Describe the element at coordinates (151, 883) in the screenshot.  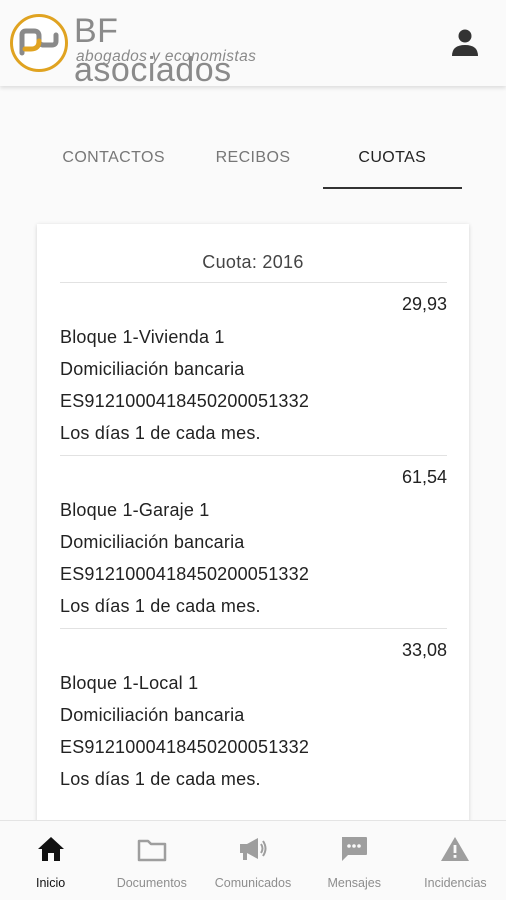
I see `nav-label: Documentos` at that location.